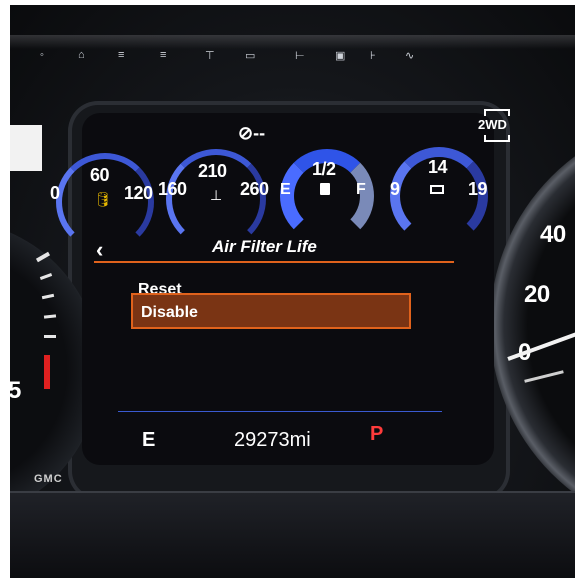  I want to click on telltale-icon: ⊦, so click(373, 56).